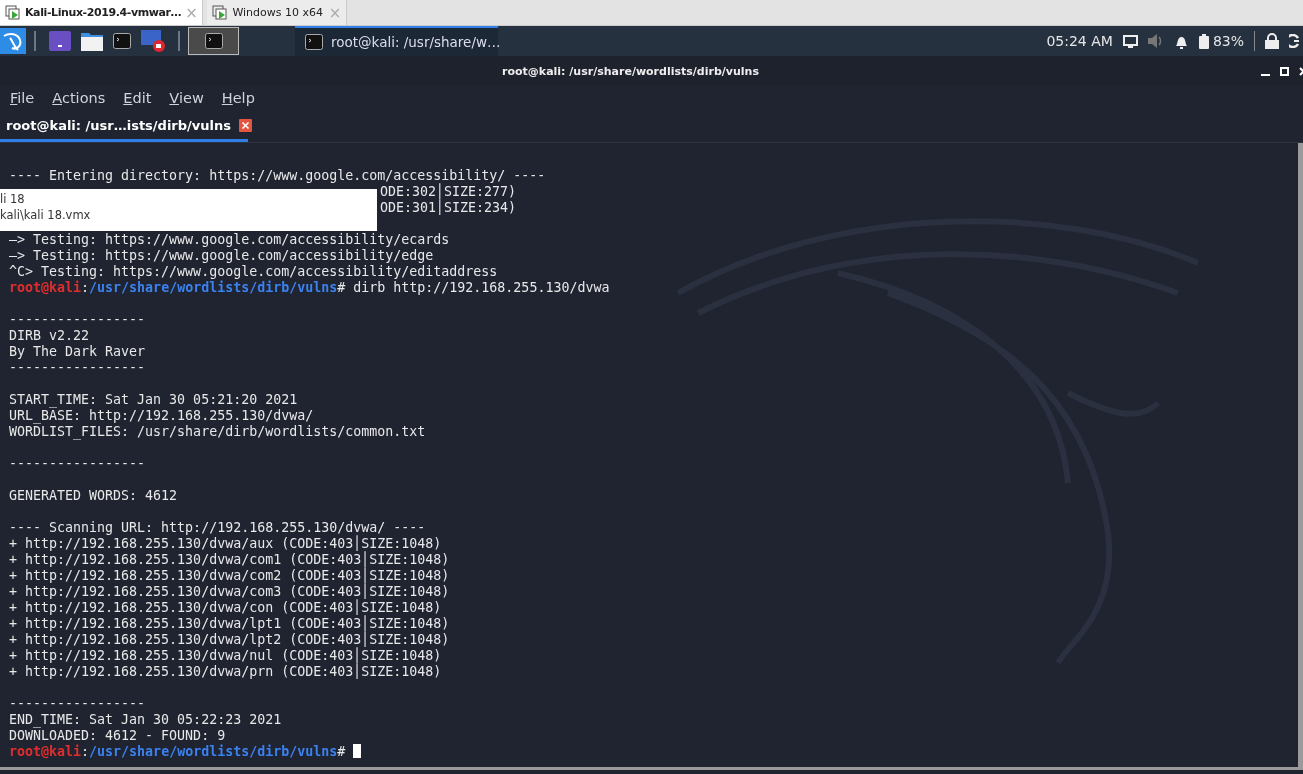  What do you see at coordinates (145, 720) in the screenshot?
I see `terminal-line: END_TIME: Sat Jan 30 05:22:23 2021` at bounding box center [145, 720].